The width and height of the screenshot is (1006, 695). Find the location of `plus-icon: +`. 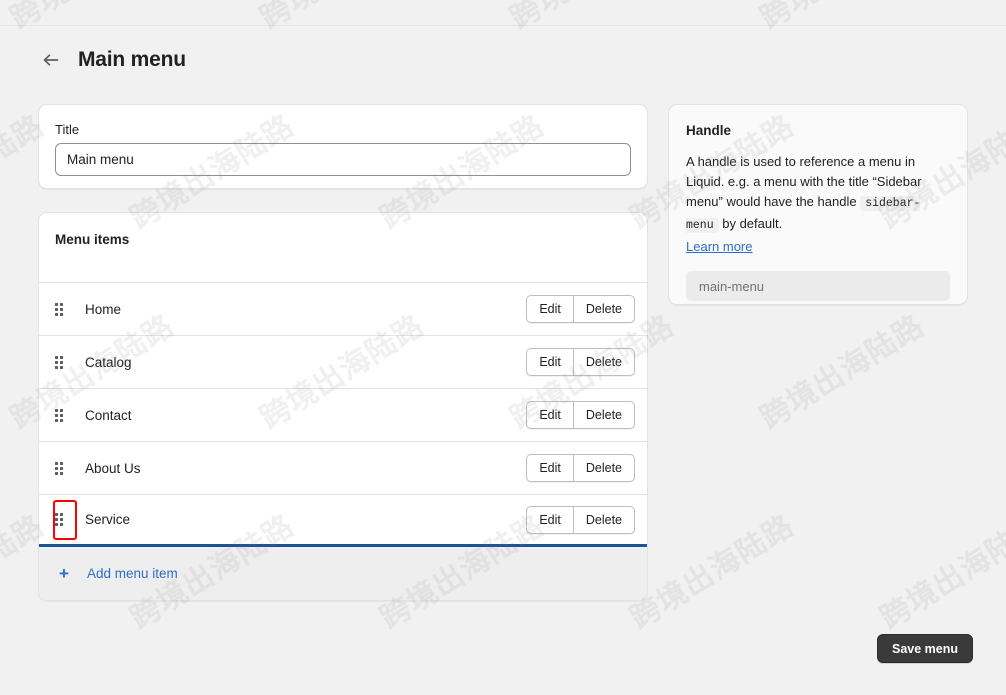

plus-icon: + is located at coordinates (64, 573).